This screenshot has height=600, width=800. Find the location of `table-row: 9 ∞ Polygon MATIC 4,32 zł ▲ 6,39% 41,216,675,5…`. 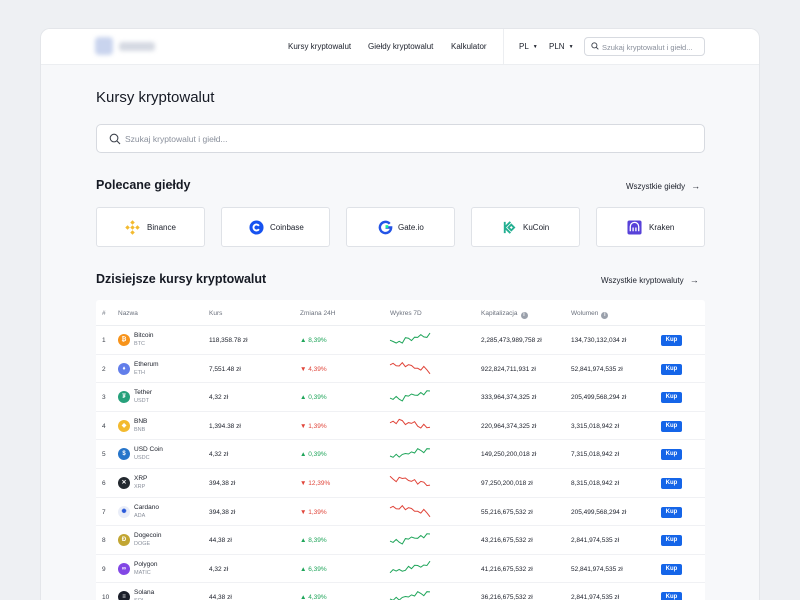

table-row: 9 ∞ Polygon MATIC 4,32 zł ▲ 6,39% 41,216,675,5… is located at coordinates (400, 569).